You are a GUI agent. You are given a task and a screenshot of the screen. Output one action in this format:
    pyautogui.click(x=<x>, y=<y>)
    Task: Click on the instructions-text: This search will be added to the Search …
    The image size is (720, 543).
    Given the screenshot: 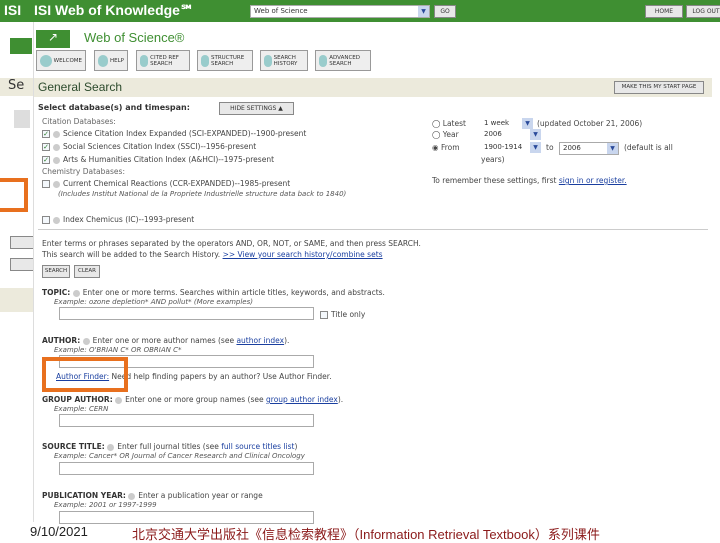 What is the action you would take?
    pyautogui.click(x=131, y=254)
    